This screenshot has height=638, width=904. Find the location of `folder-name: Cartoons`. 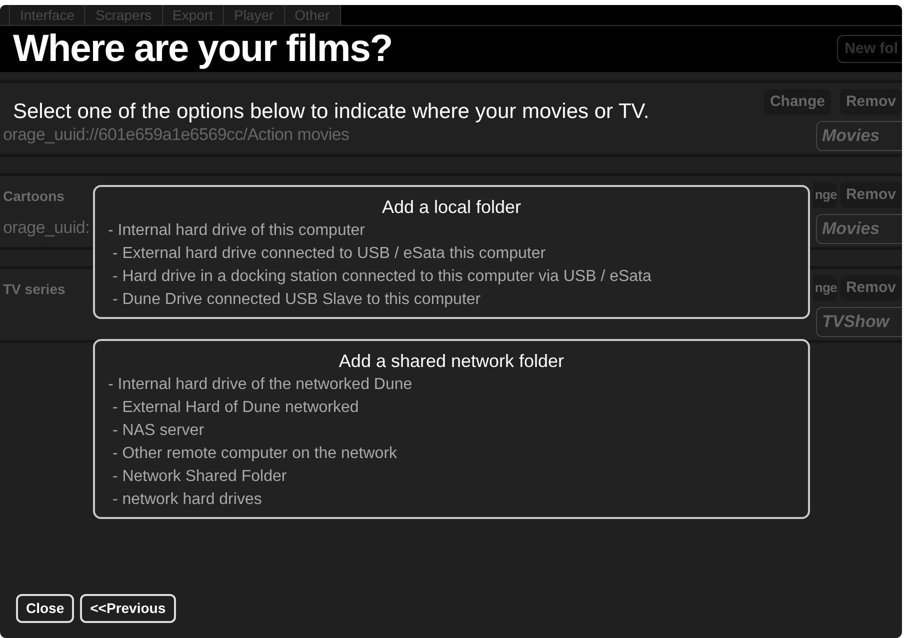

folder-name: Cartoons is located at coordinates (33, 196).